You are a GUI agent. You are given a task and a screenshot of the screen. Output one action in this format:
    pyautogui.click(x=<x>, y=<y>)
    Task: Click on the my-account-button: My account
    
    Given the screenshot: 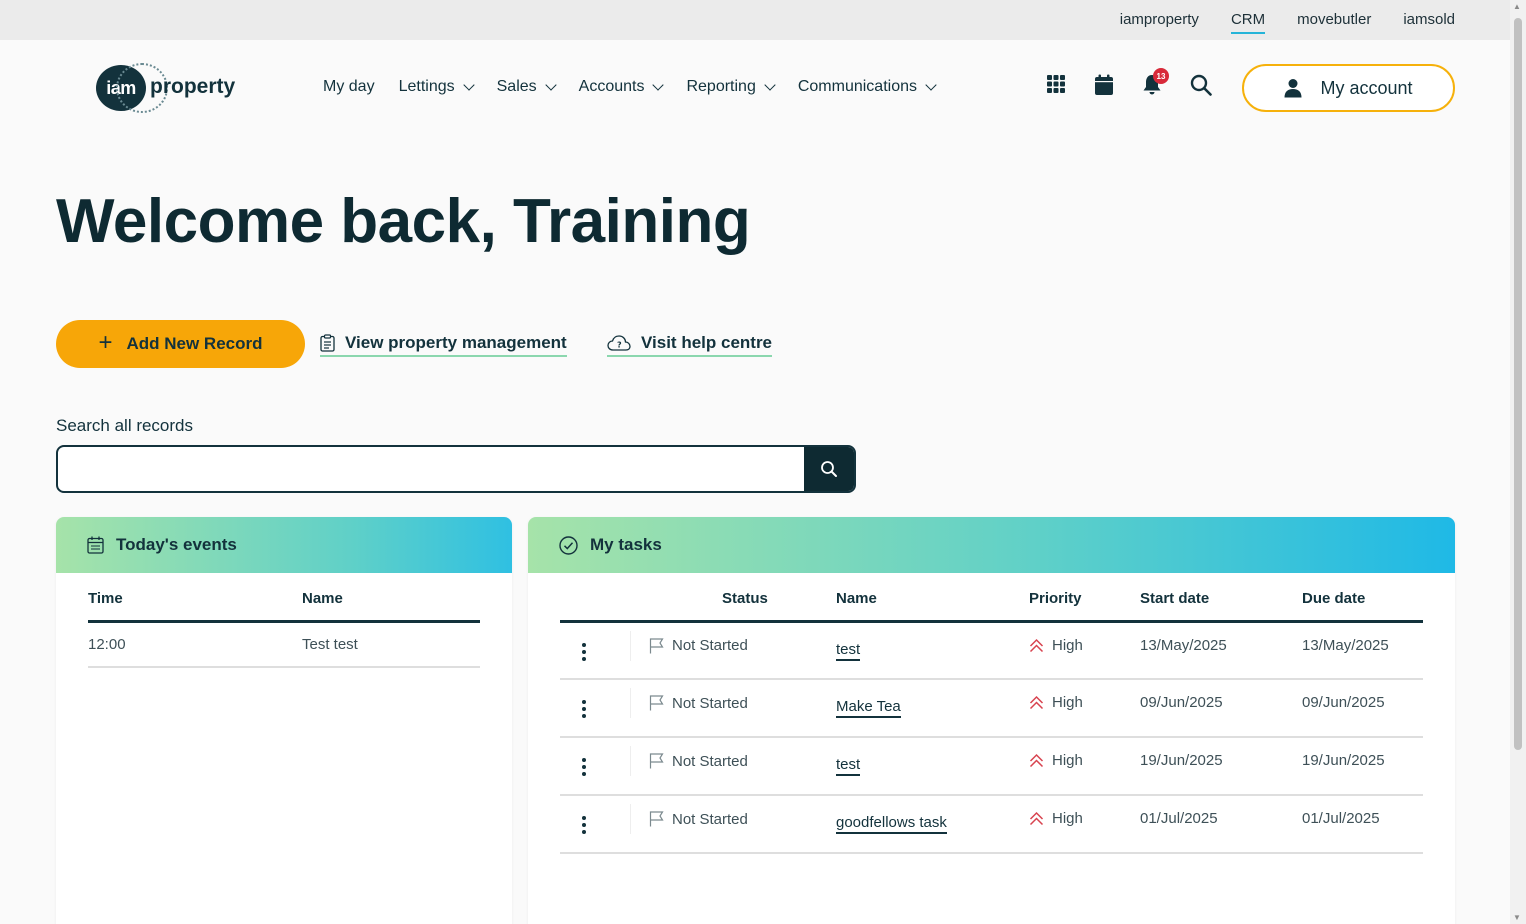 What is the action you would take?
    pyautogui.click(x=1348, y=88)
    